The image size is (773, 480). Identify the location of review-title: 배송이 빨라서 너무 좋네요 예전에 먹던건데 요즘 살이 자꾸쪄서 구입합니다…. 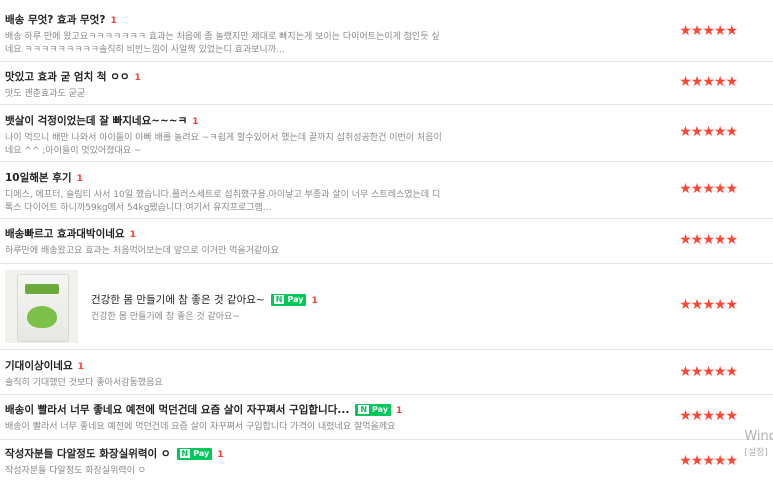
(389, 406).